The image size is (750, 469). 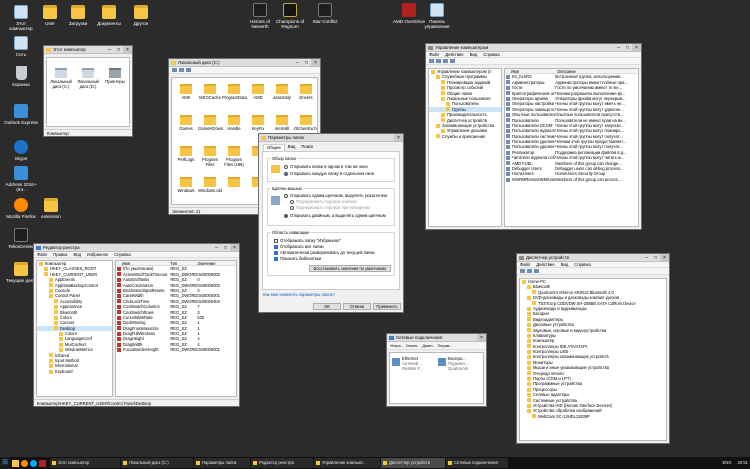 What do you see at coordinates (258, 123) in the screenshot?
I see `folder-item: KeyFix` at bounding box center [258, 123].